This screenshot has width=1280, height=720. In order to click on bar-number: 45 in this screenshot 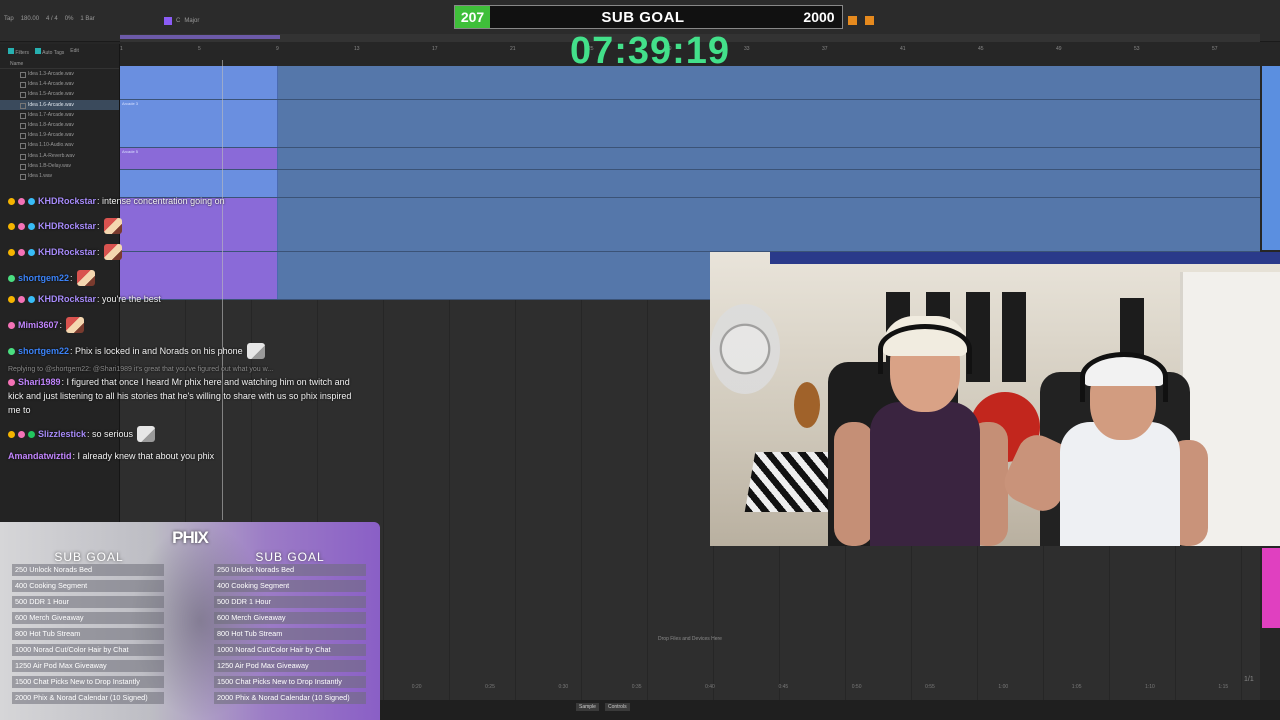, I will do `click(981, 49)`.